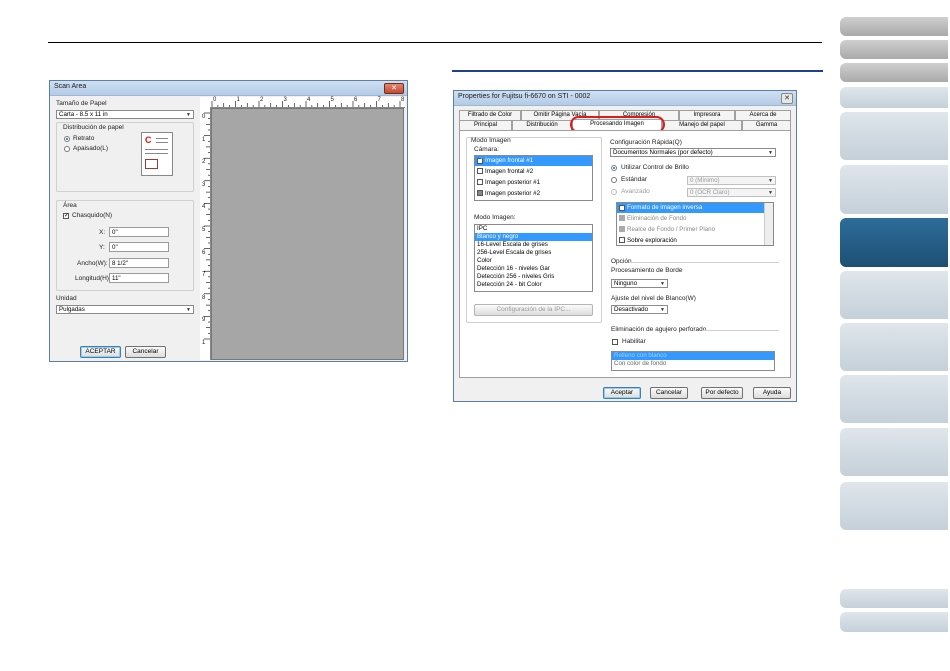  I want to click on brightness-radio, so click(614, 168).